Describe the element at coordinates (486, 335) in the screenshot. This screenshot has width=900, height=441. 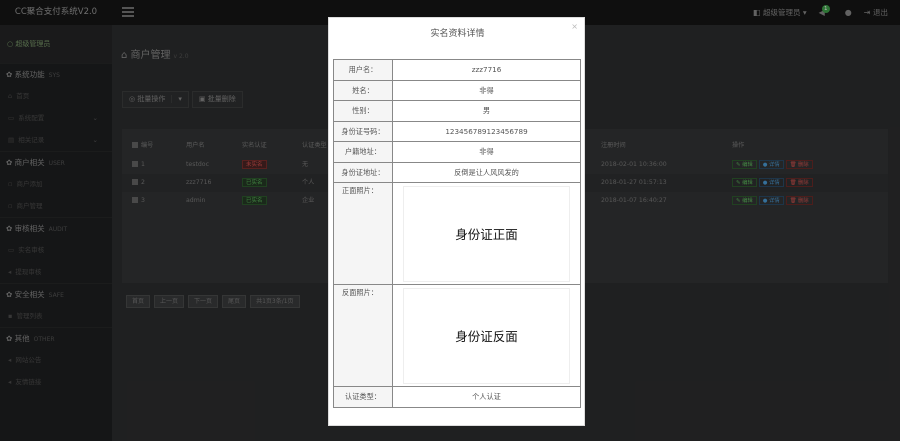
I see `id-card-back-image: 身份证反面` at that location.